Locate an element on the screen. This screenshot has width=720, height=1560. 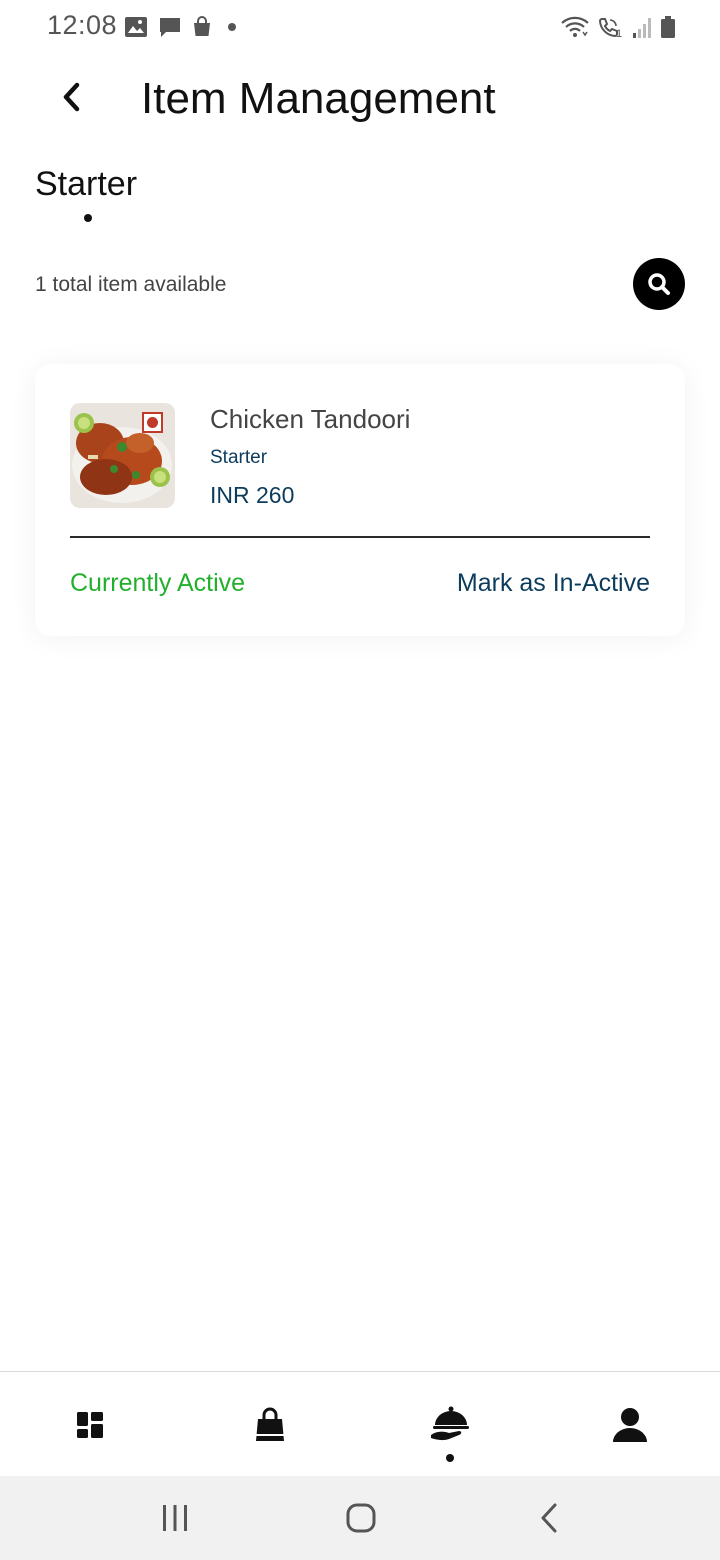
shopping-bag-icon is located at coordinates (202, 26).